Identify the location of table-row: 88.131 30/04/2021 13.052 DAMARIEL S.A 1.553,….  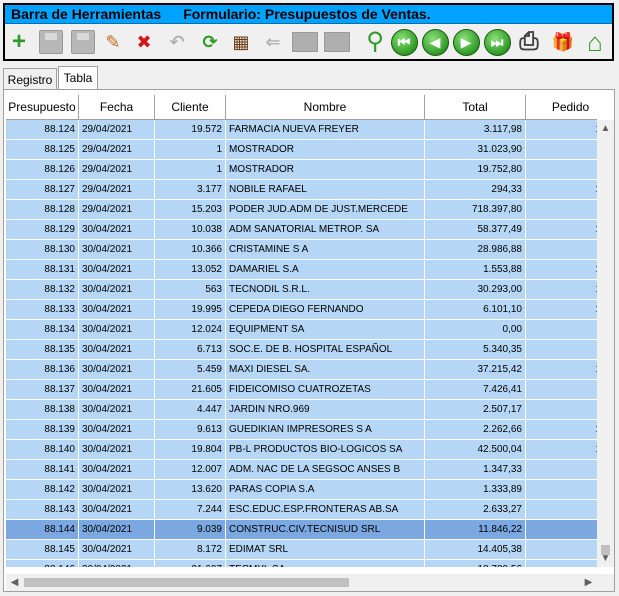
(301, 270).